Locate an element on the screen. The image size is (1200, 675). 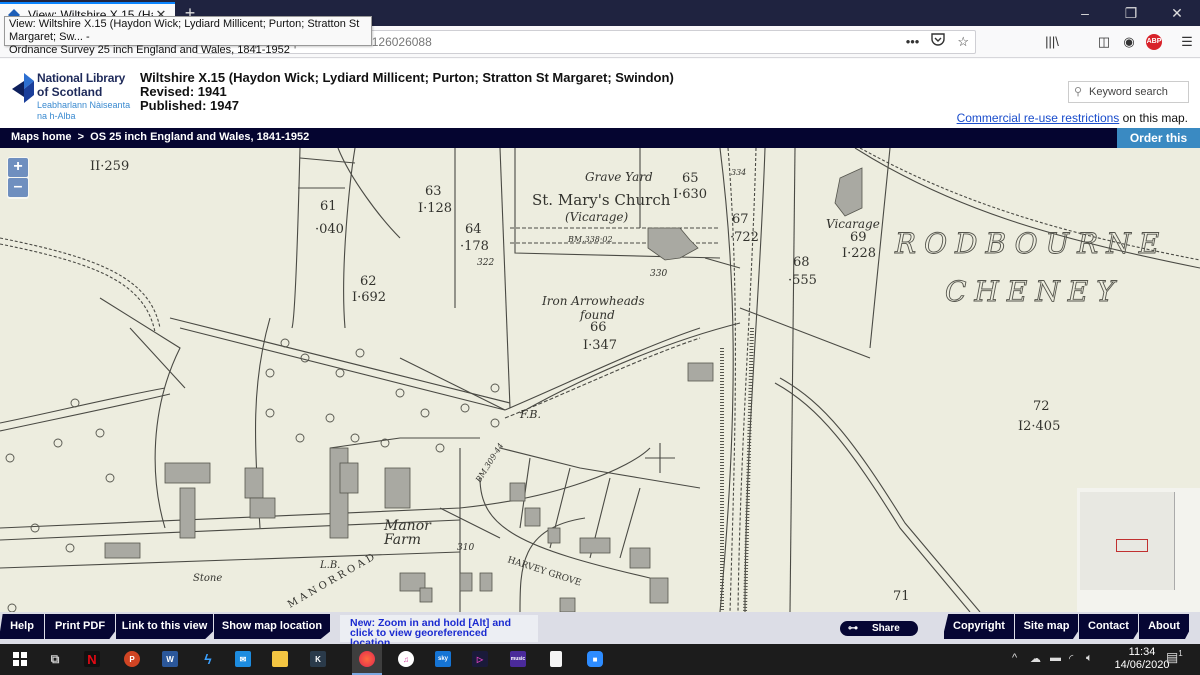
map-label-61-area: ·040 is located at coordinates (329, 229).